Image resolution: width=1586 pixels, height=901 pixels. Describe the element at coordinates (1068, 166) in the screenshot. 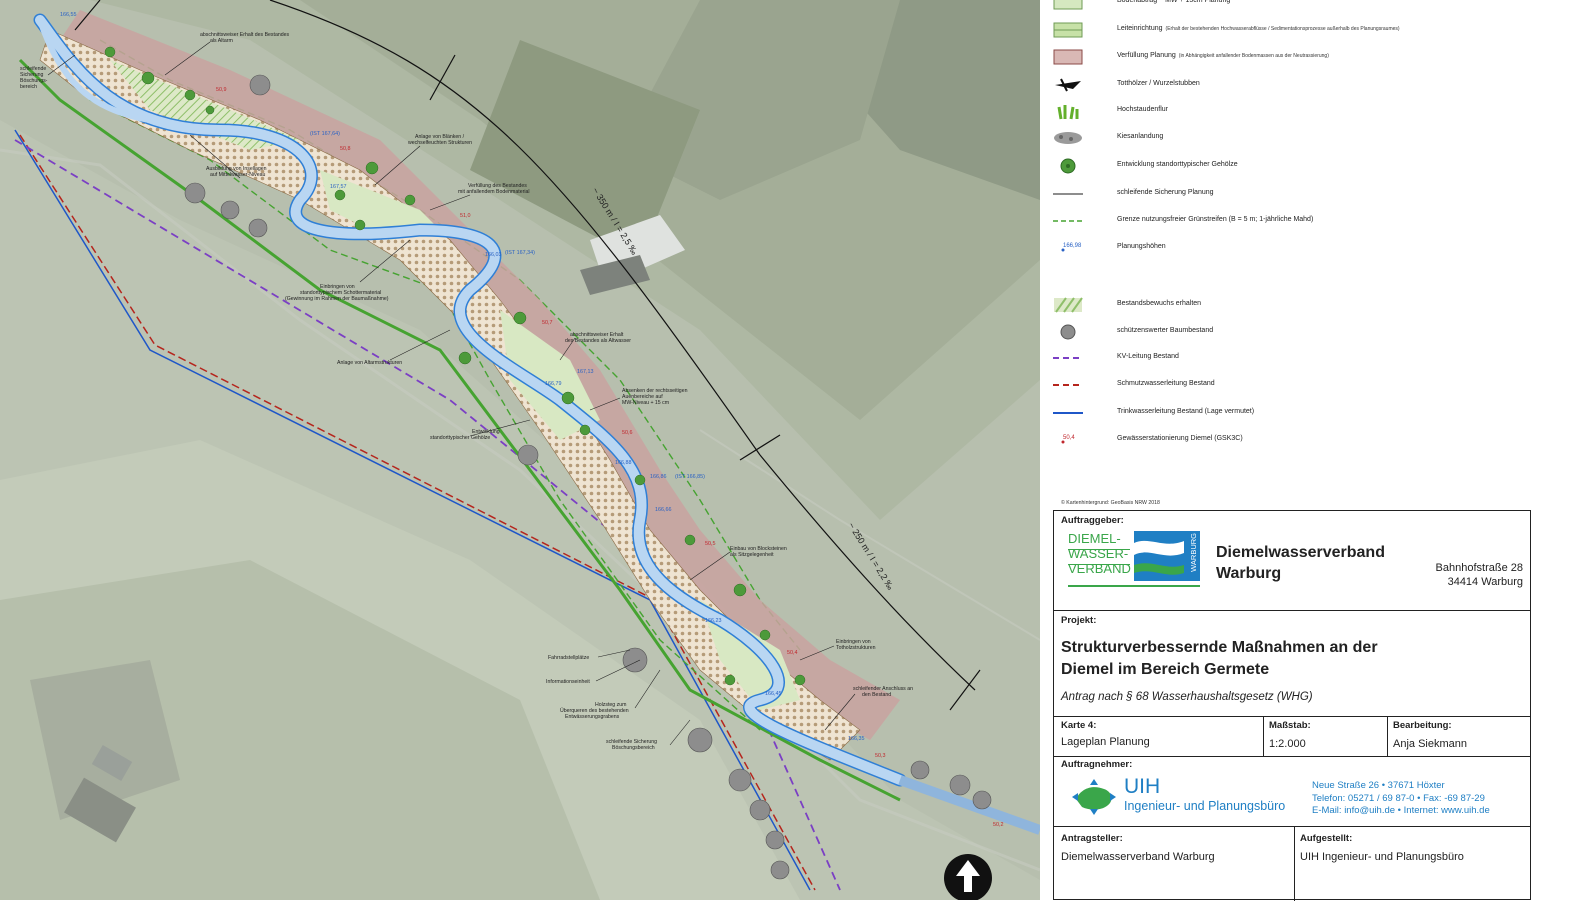

I see `woody-plants-icon` at that location.